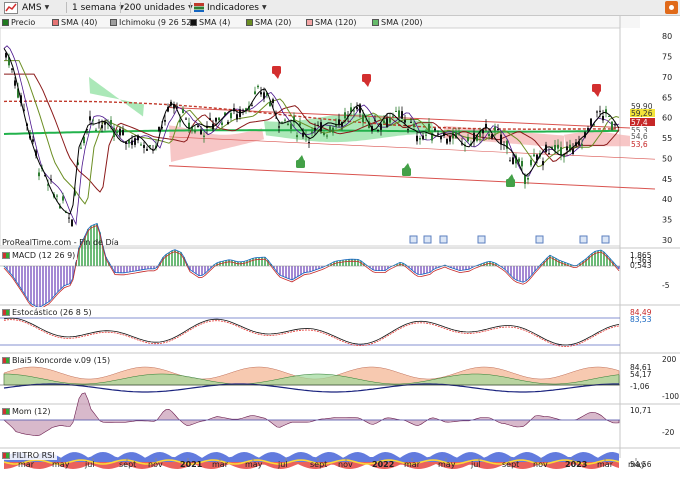  I want to click on panel-title-momentum: Mom (12), so click(27, 411).